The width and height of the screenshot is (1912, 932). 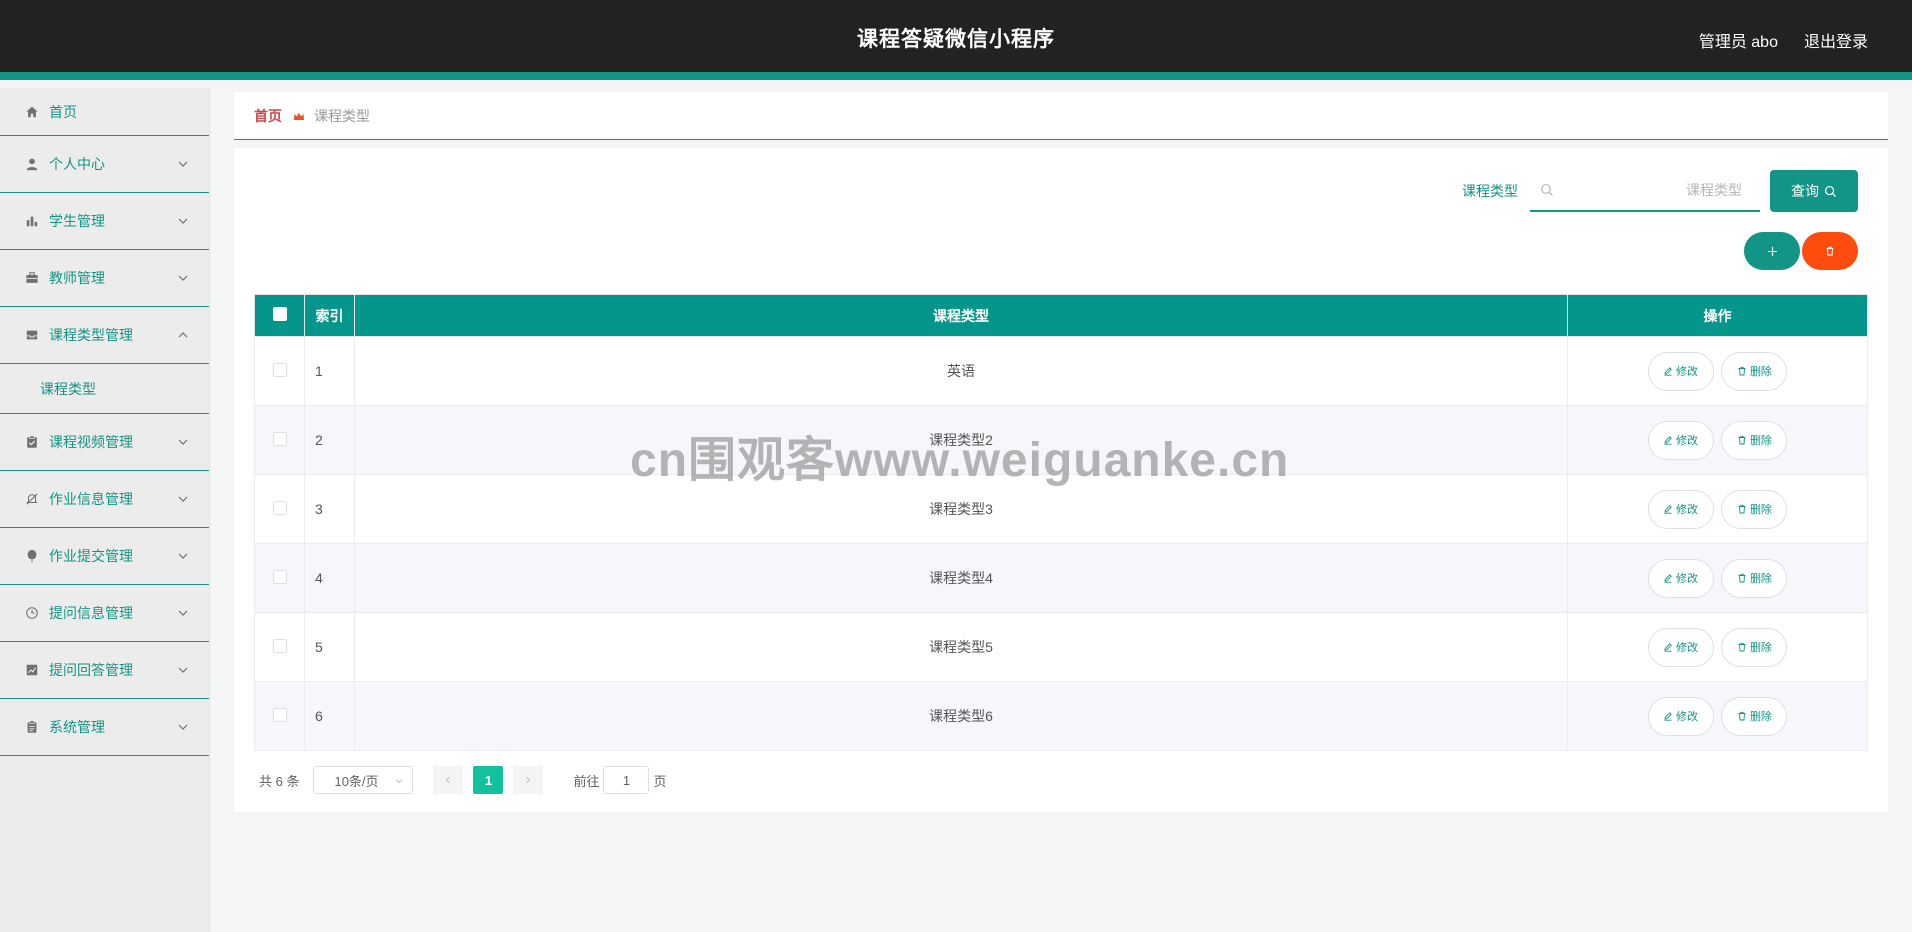 I want to click on batch-delete-button, so click(x=1830, y=251).